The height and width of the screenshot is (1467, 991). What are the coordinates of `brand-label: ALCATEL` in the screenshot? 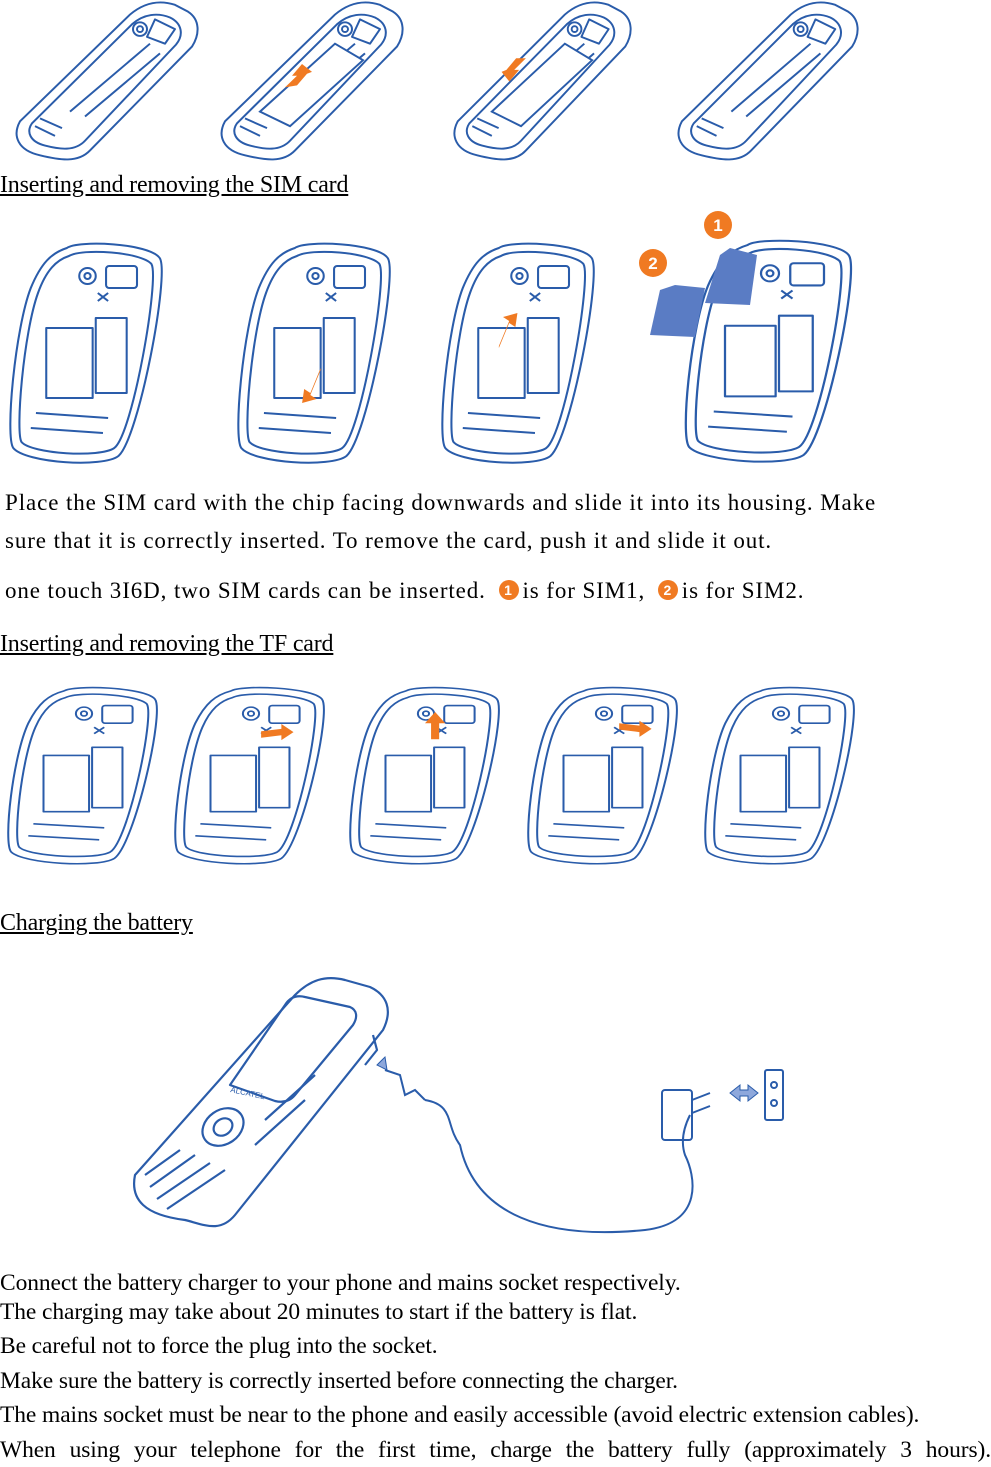 It's located at (248, 1093).